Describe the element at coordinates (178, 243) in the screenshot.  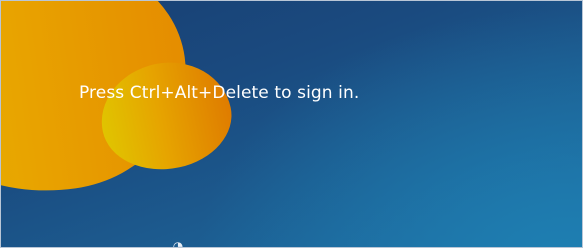
I see `ease-of-access-icon: ◔` at that location.